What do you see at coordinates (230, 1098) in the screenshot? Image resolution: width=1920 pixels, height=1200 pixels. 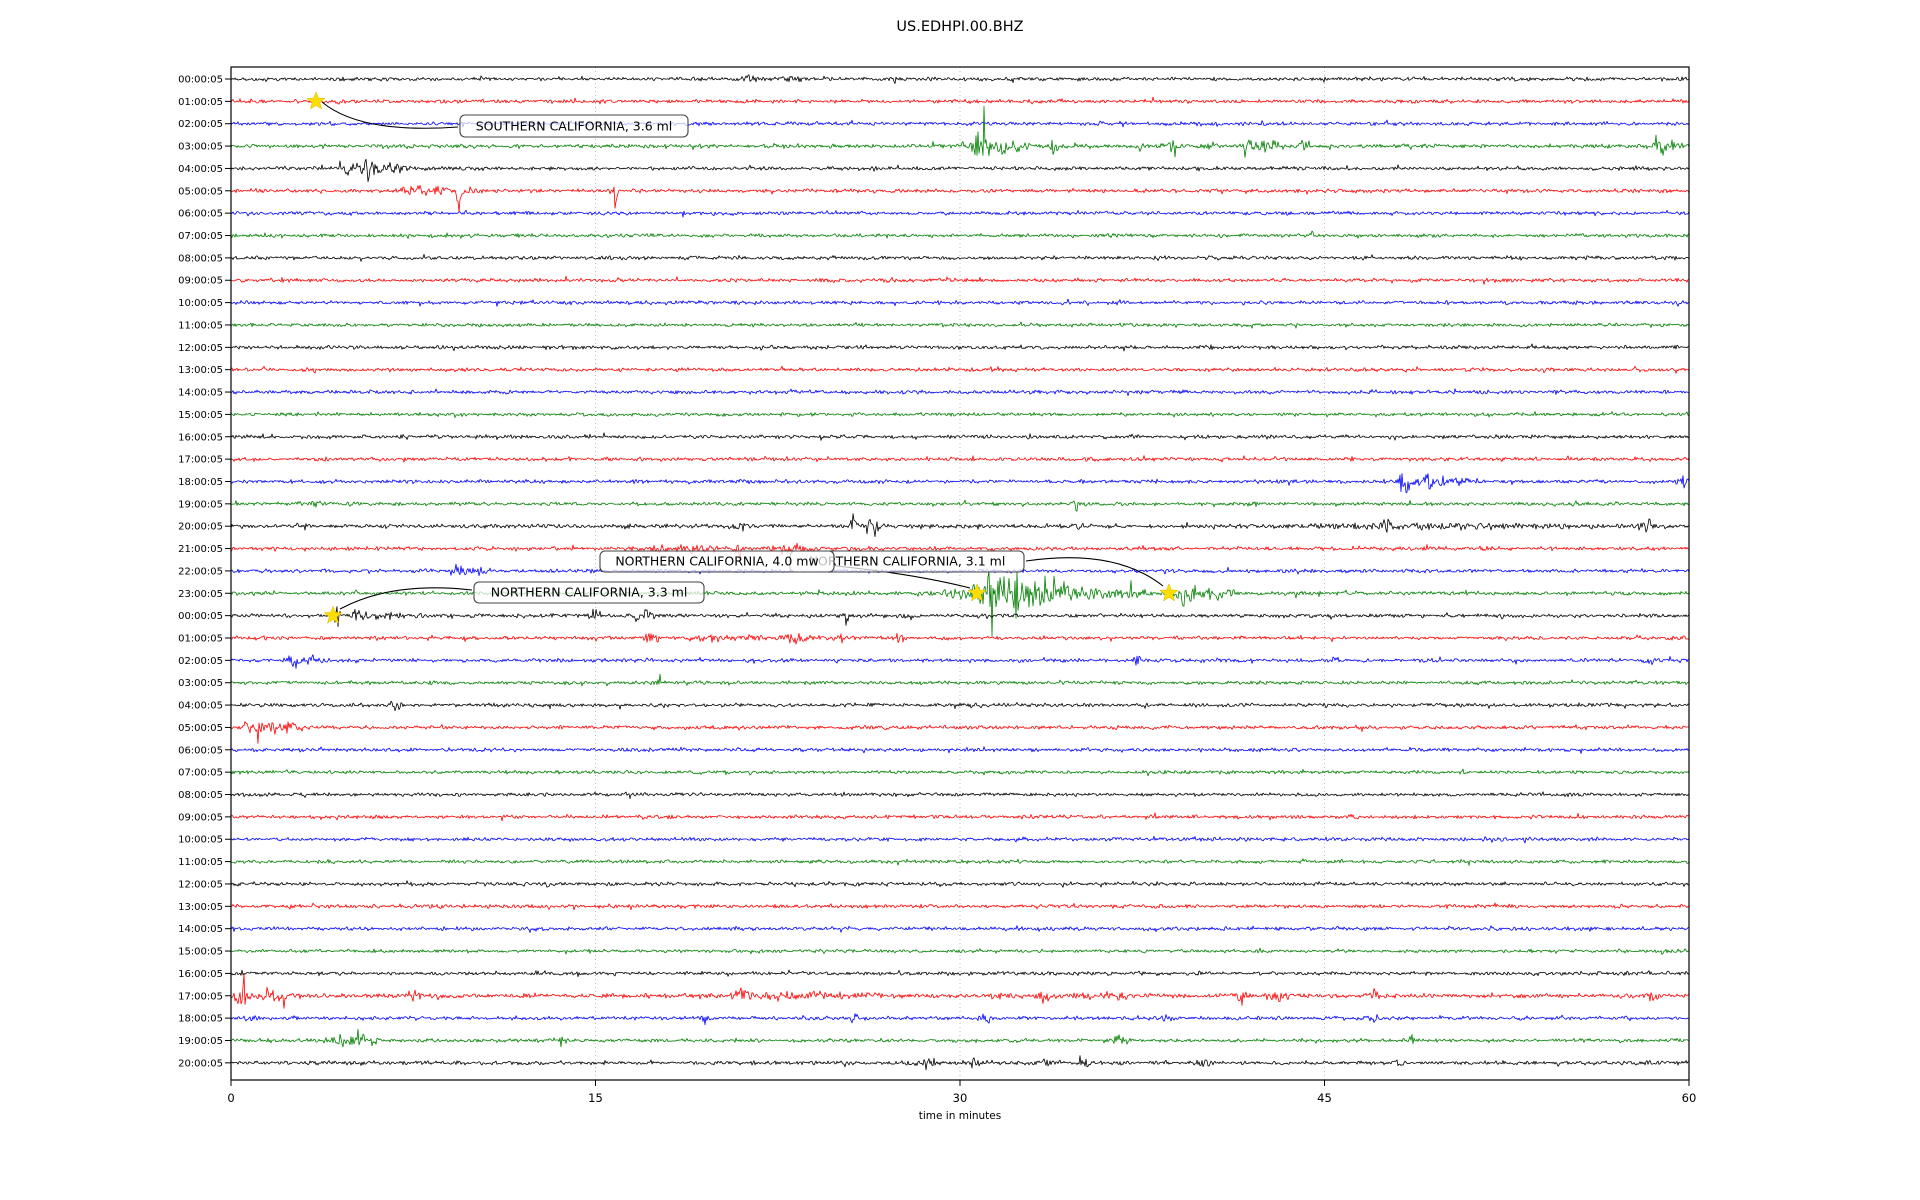 I see `x-tick-label: 0` at bounding box center [230, 1098].